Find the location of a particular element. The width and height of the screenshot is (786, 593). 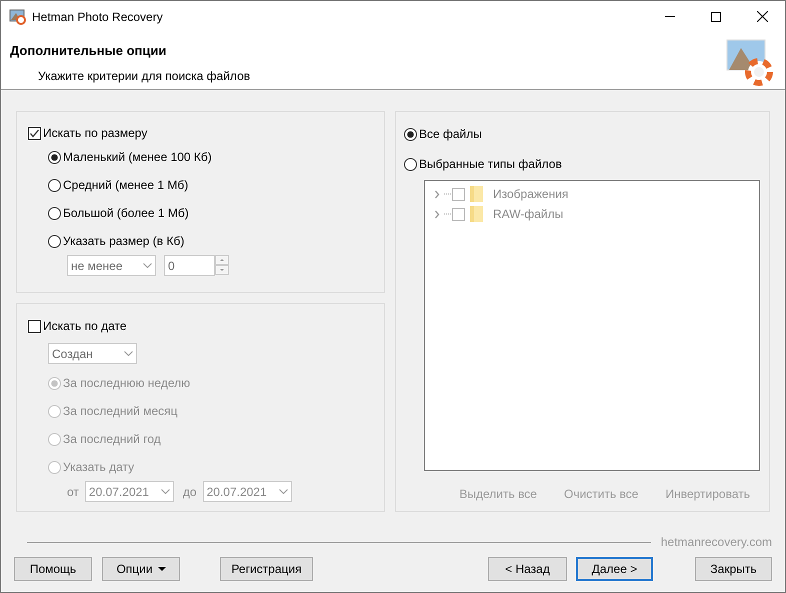

maximize-icon is located at coordinates (716, 17).